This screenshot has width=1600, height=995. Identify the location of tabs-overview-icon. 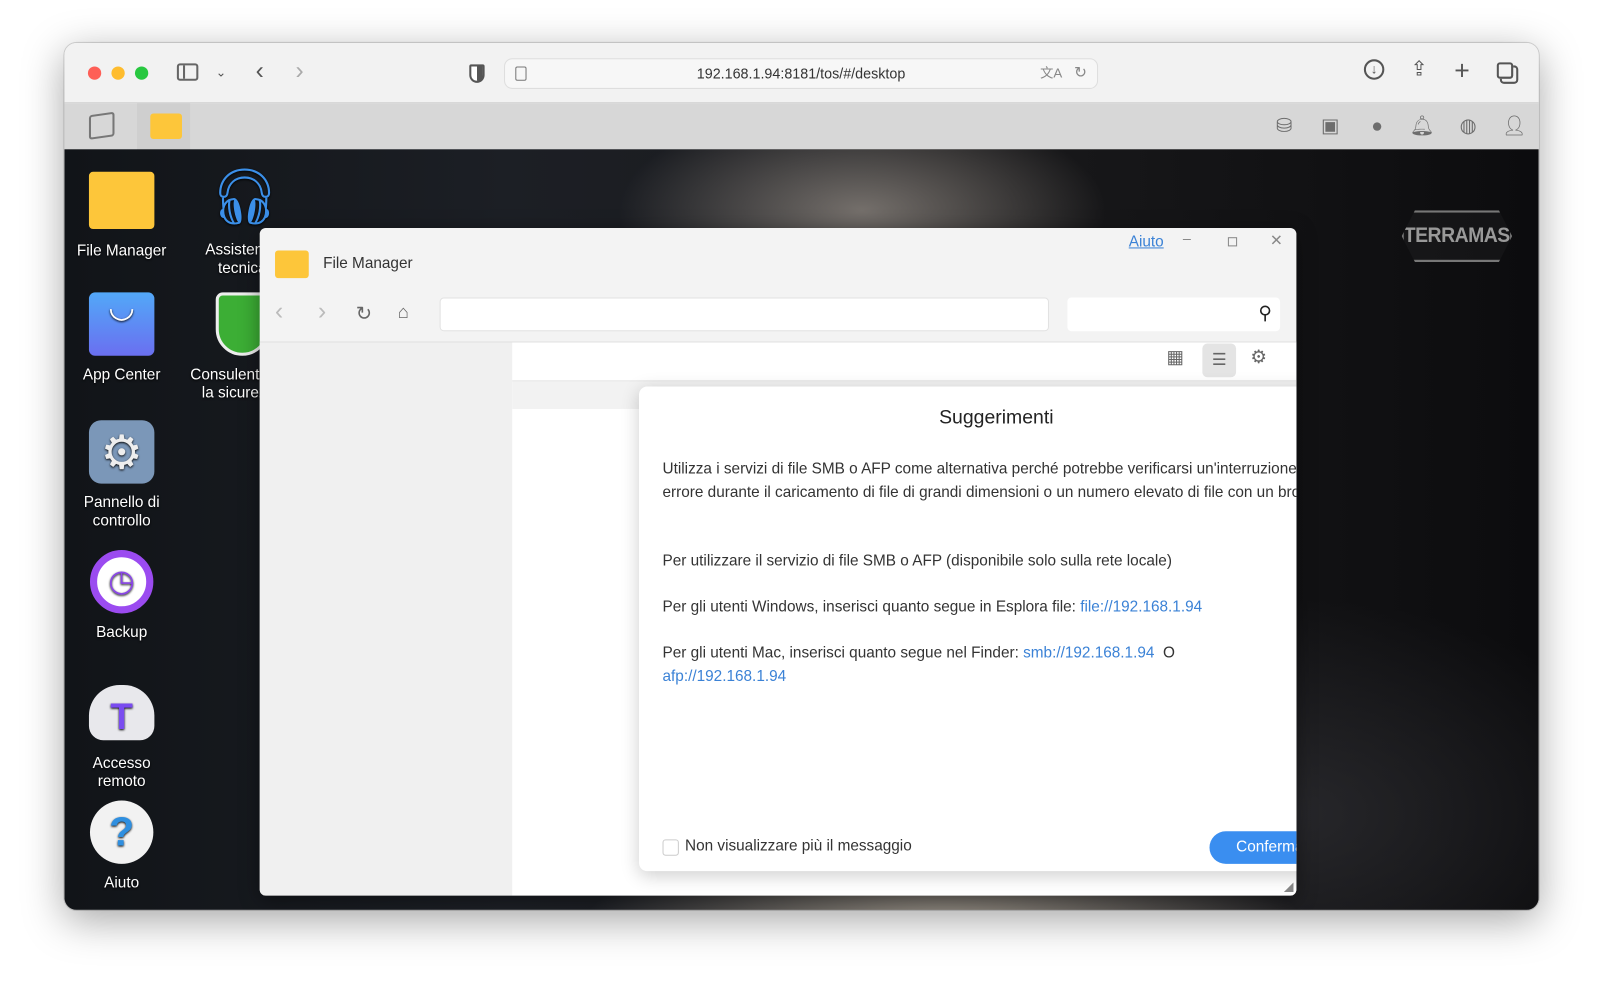
(1505, 70).